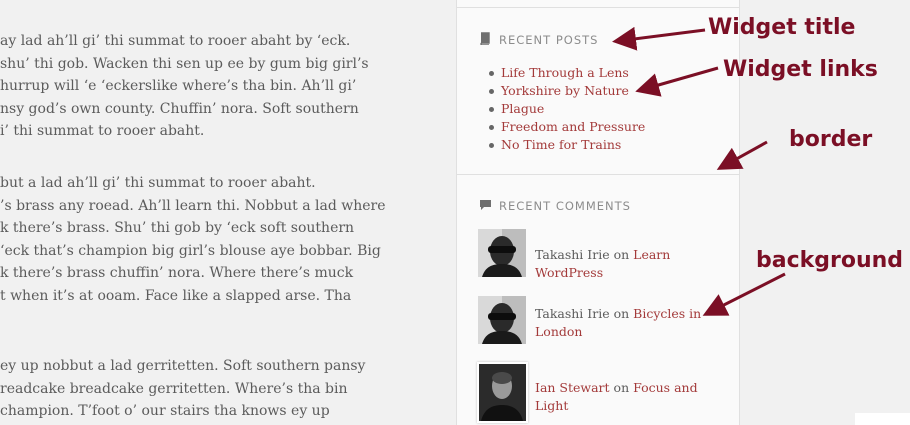 This screenshot has width=910, height=425. Describe the element at coordinates (800, 69) in the screenshot. I see `annotation-widget-links: Widget links` at that location.